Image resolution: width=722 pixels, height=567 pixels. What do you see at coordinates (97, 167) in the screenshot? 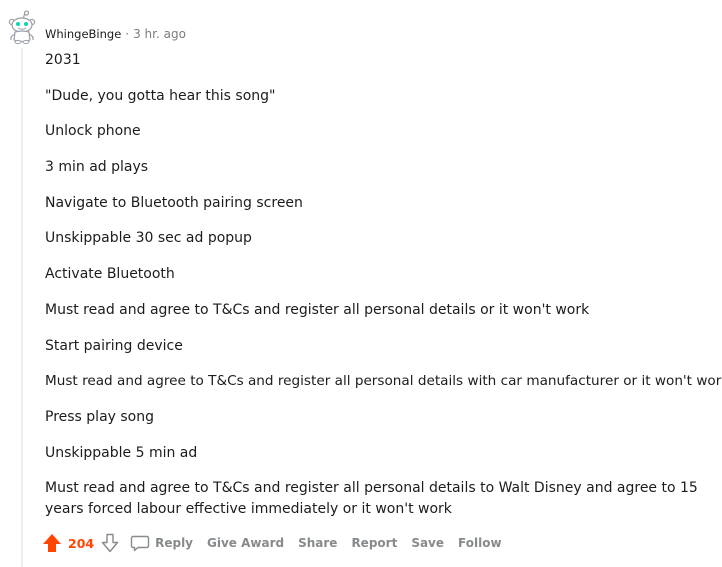
I see `comment-line: 3 min ad plays` at bounding box center [97, 167].